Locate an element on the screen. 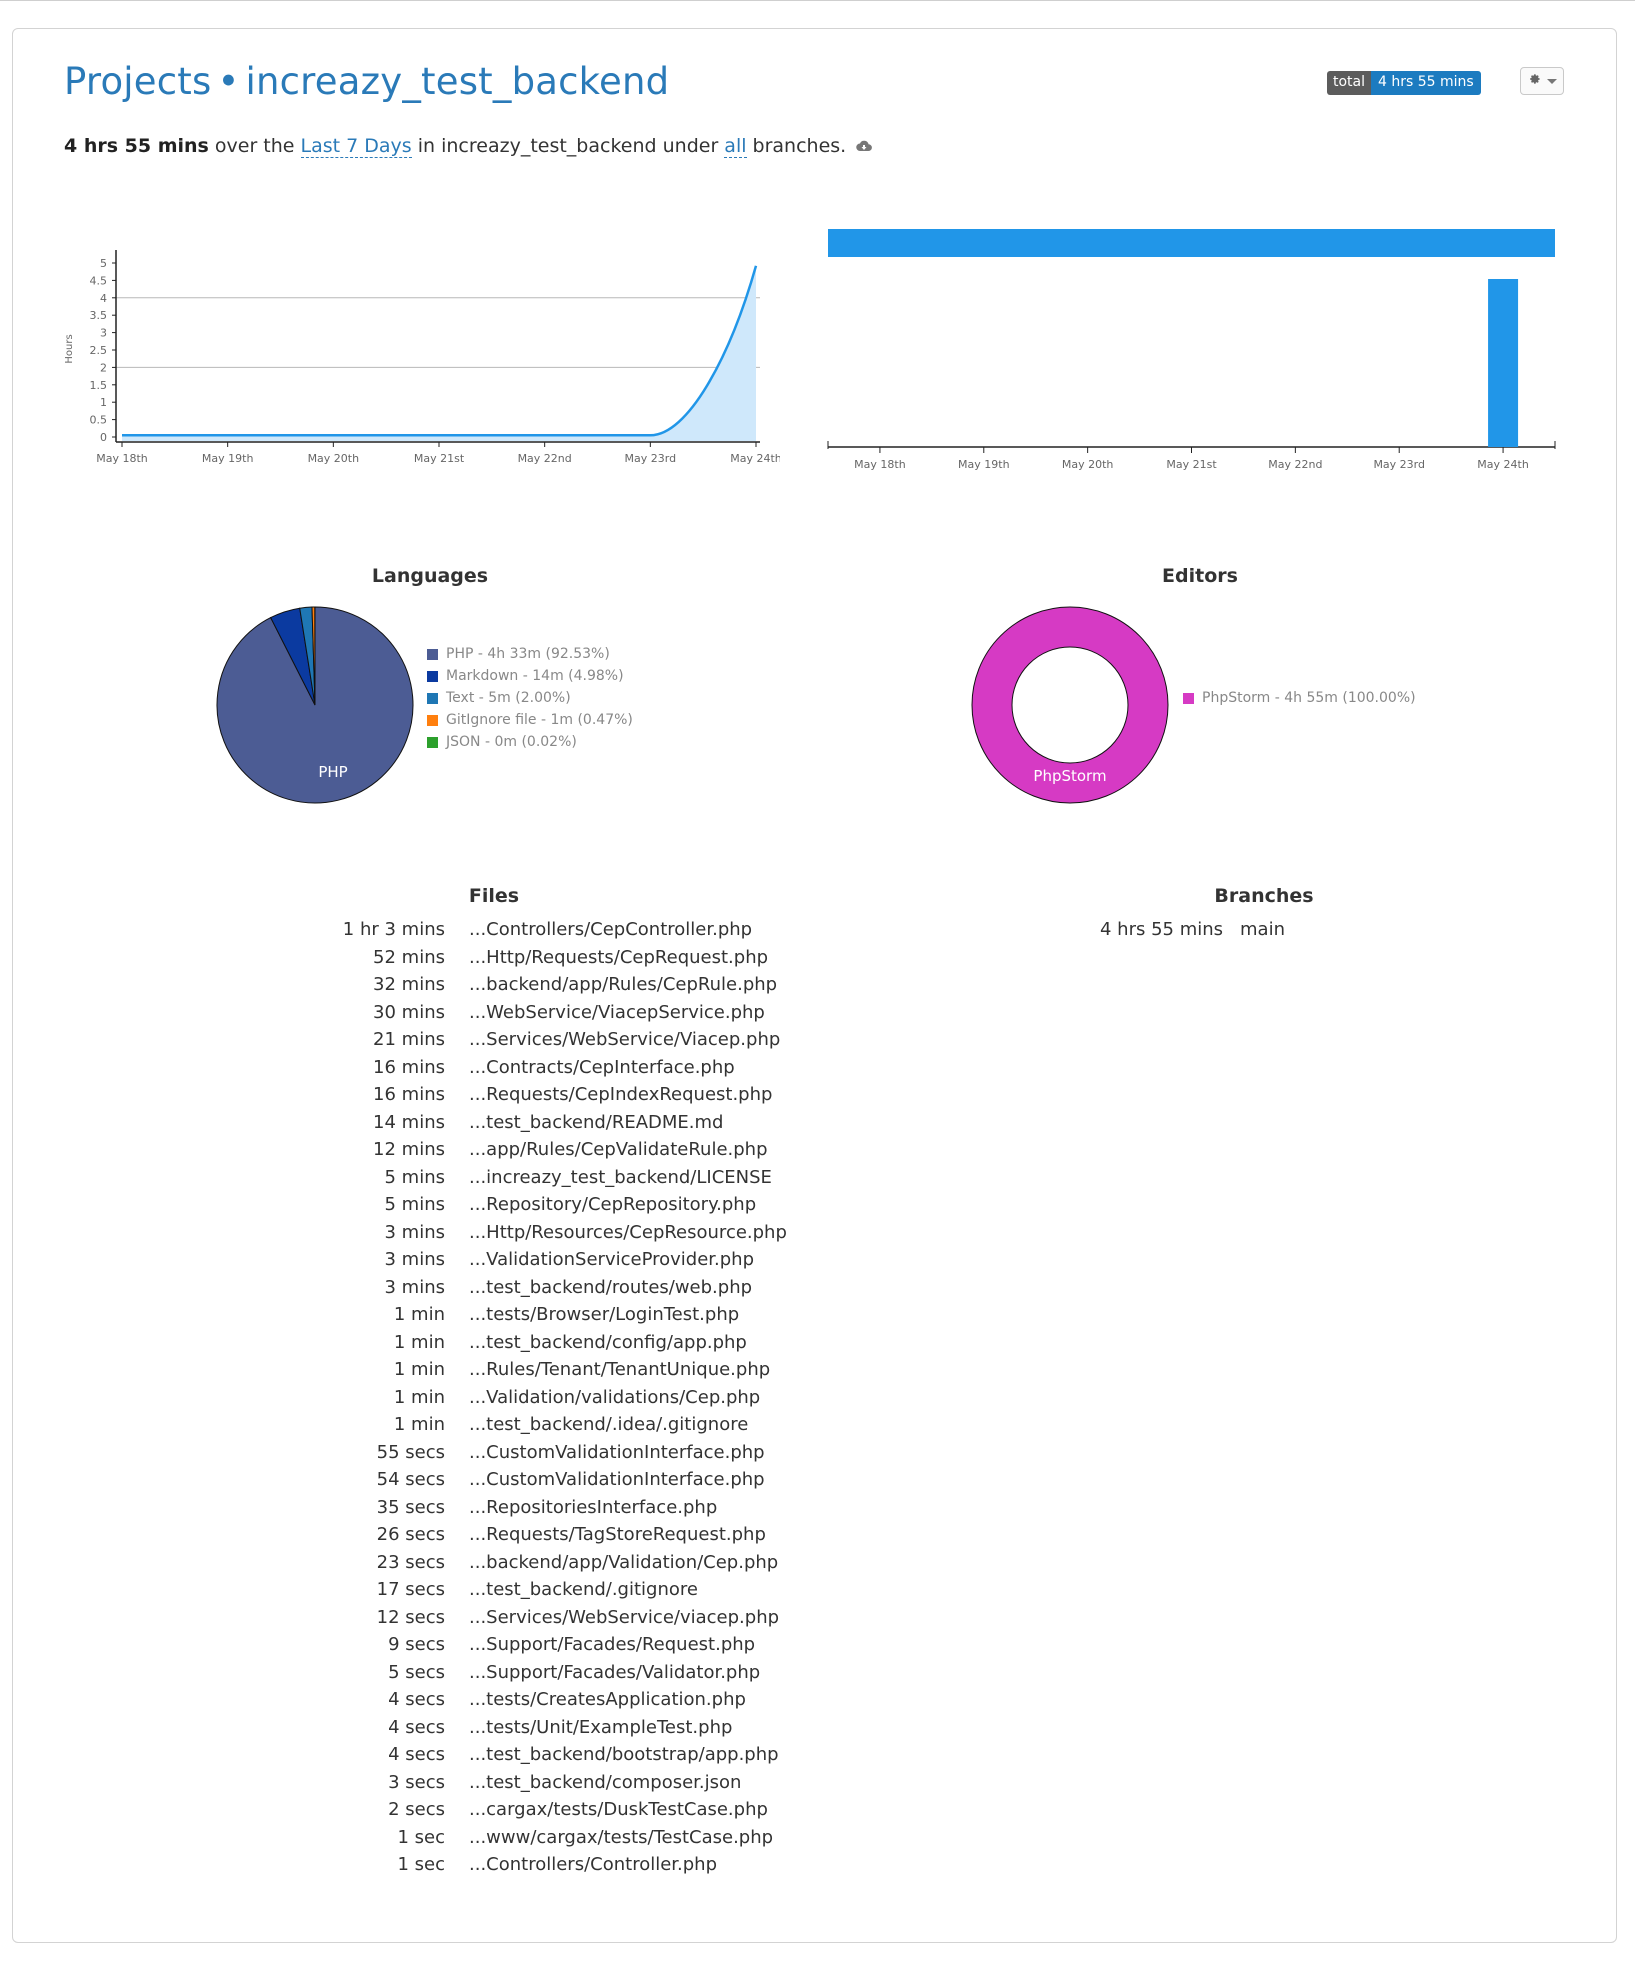 The height and width of the screenshot is (1975, 1635). files-time: 5 secs is located at coordinates (416, 1672).